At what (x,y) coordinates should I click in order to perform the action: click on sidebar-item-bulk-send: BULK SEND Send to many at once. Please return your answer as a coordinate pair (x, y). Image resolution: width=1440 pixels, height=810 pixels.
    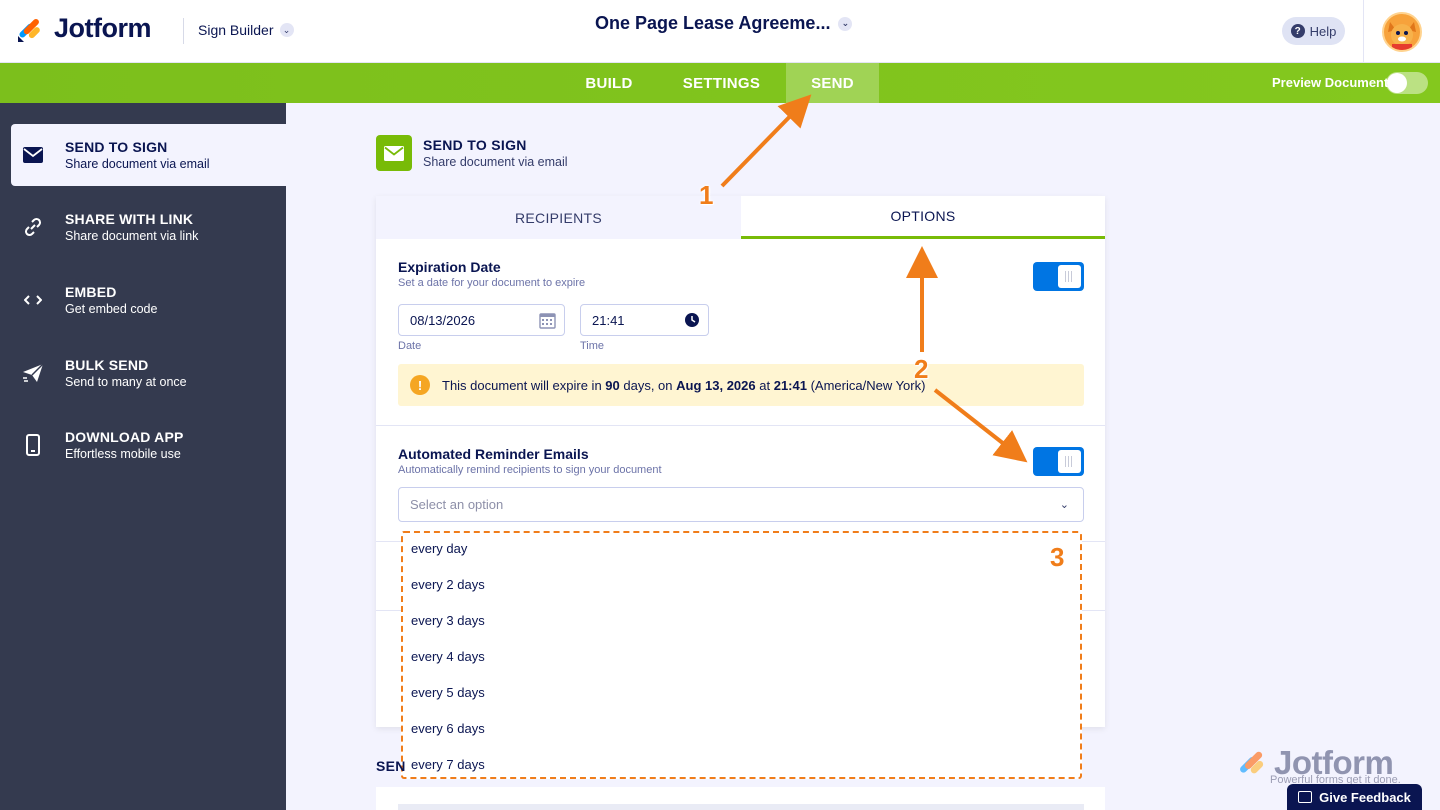
    Looking at the image, I should click on (148, 373).